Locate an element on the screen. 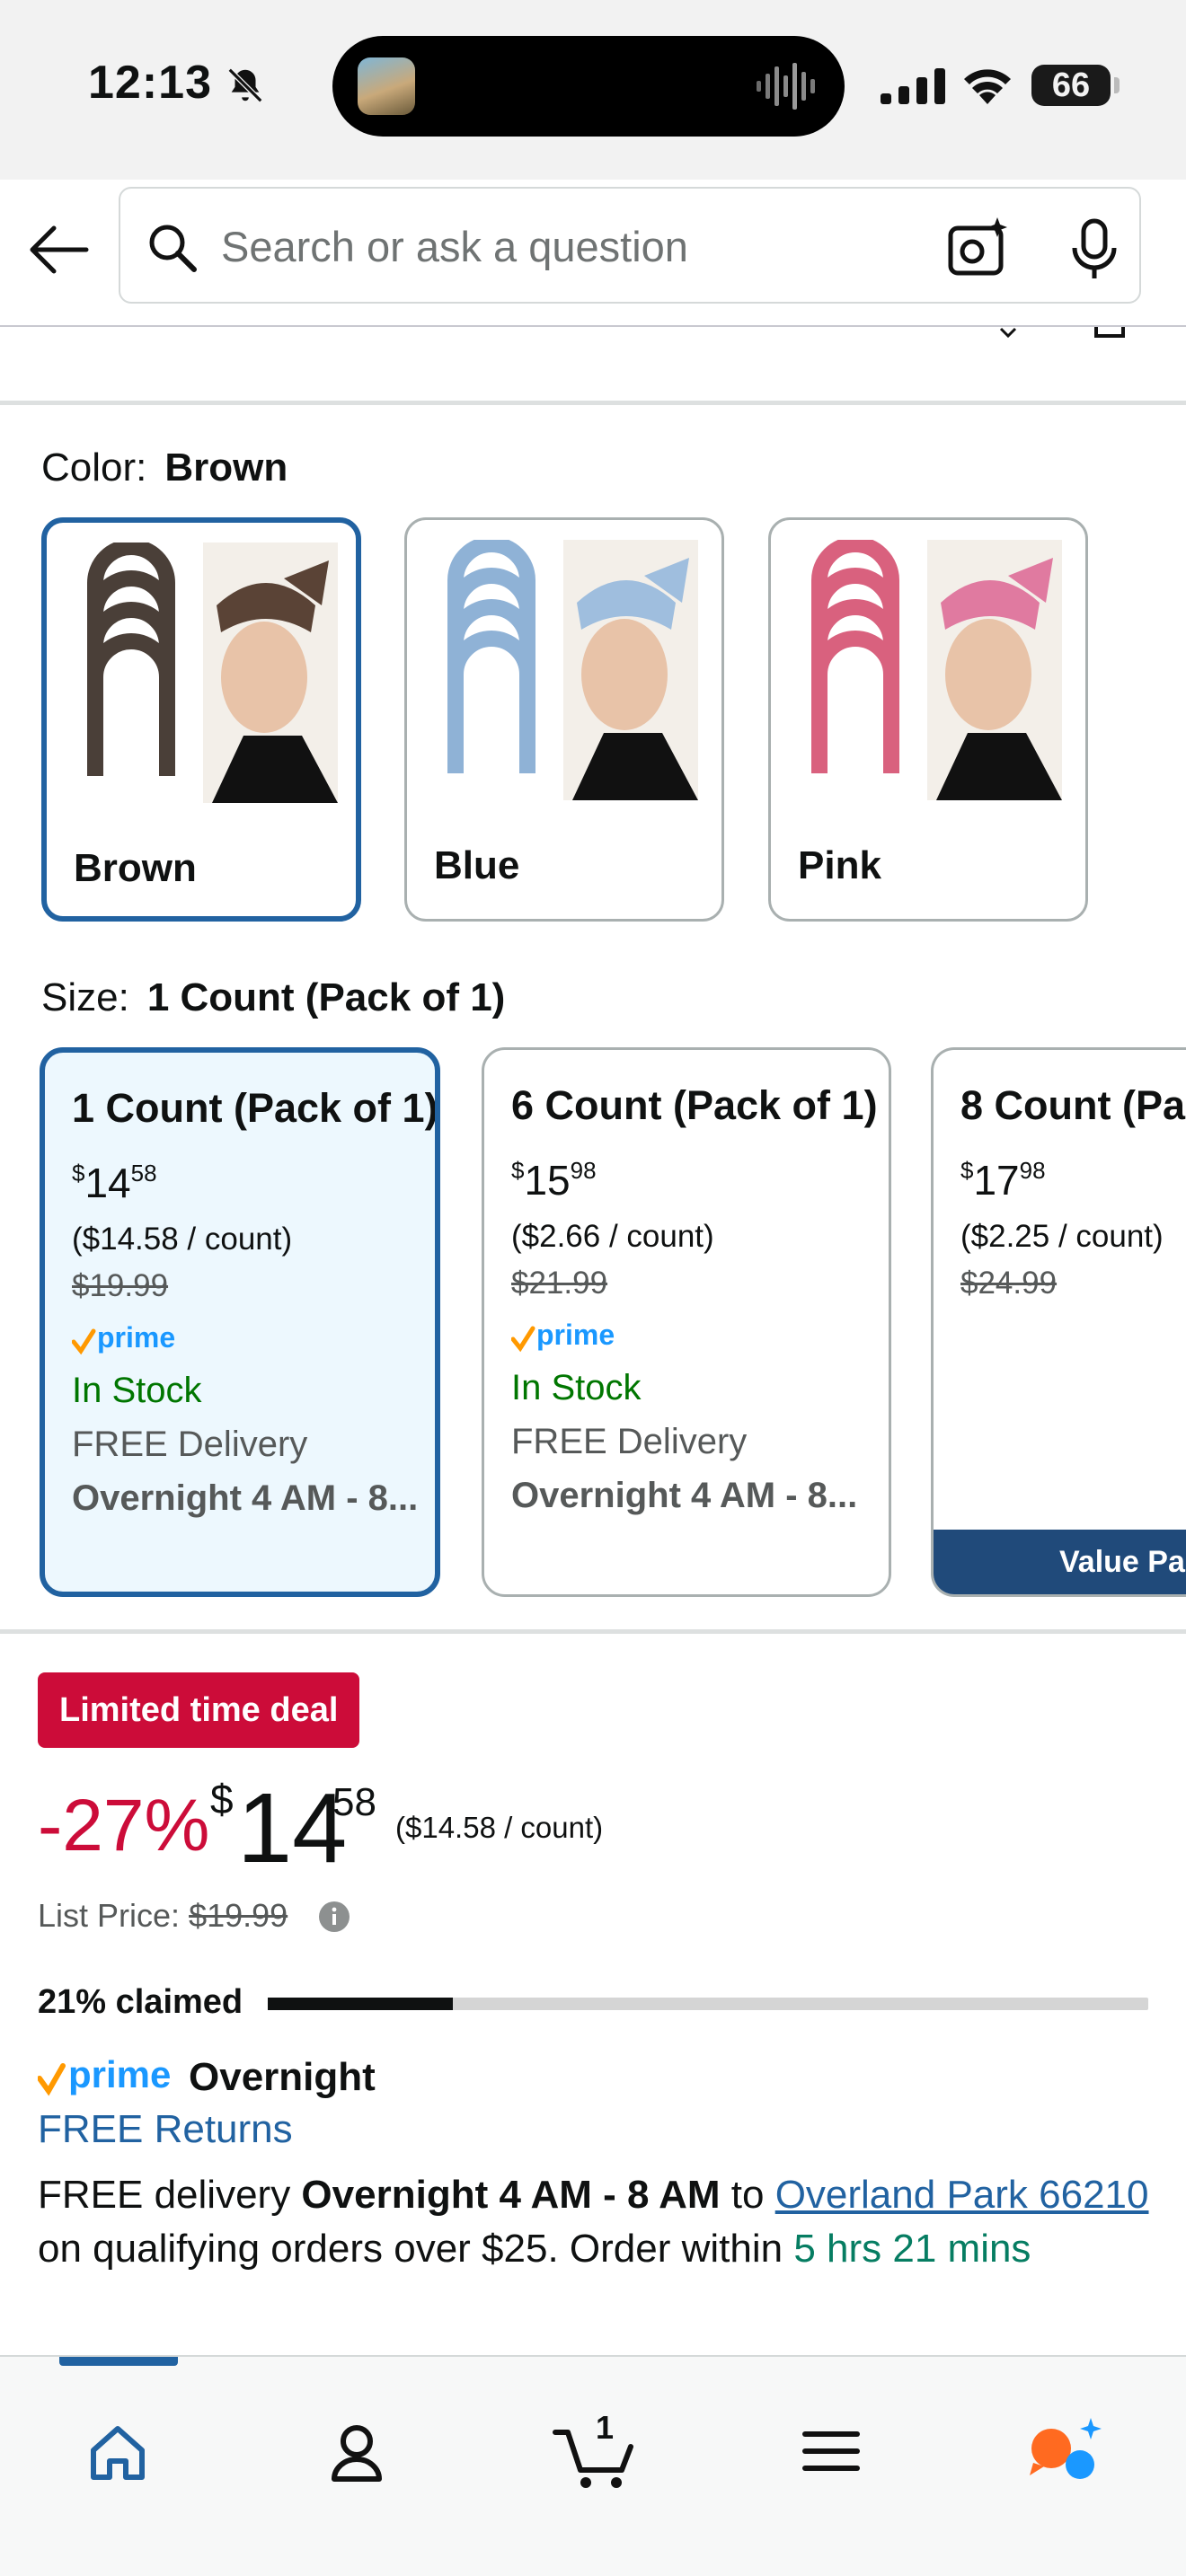  size-option-price: $1458 is located at coordinates (114, 1183).